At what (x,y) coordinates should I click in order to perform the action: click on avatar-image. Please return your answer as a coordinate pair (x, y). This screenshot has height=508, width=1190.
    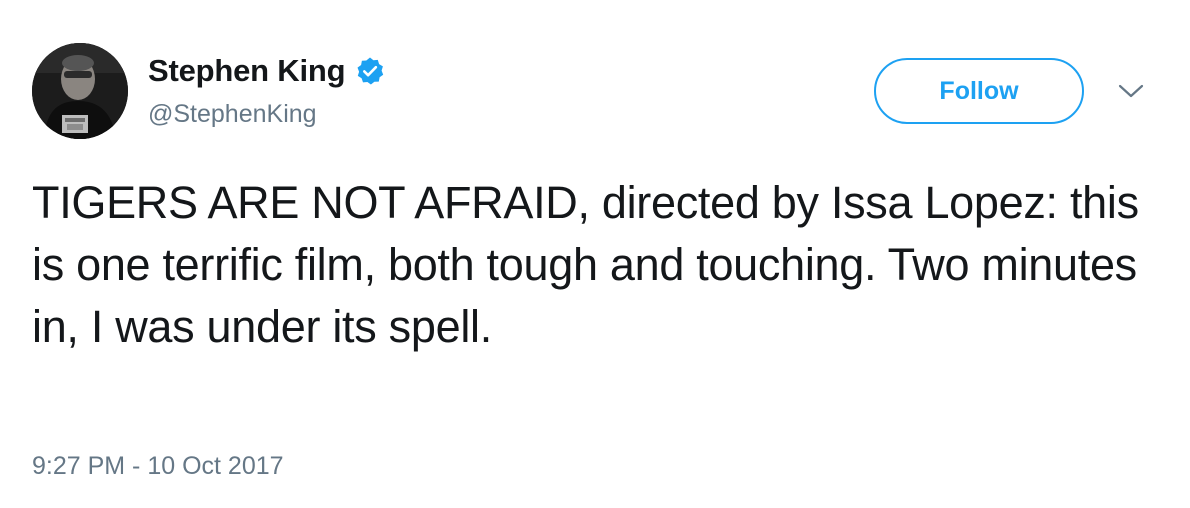
    Looking at the image, I should click on (80, 91).